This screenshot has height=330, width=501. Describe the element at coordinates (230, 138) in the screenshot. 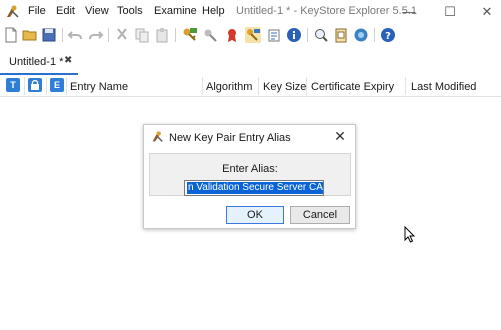

I see `dialog-title: New Key Pair Entry Alias` at that location.